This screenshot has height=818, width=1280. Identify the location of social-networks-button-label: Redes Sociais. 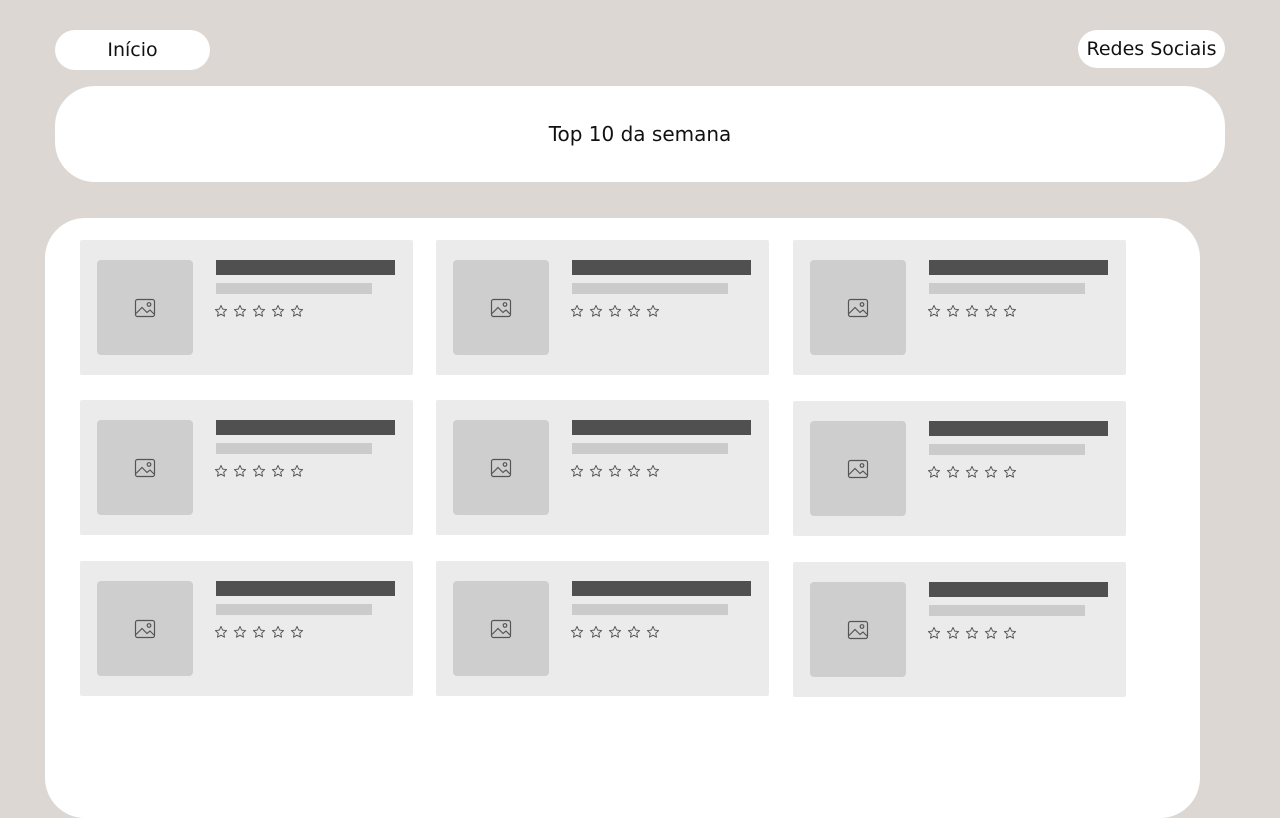
(1151, 49).